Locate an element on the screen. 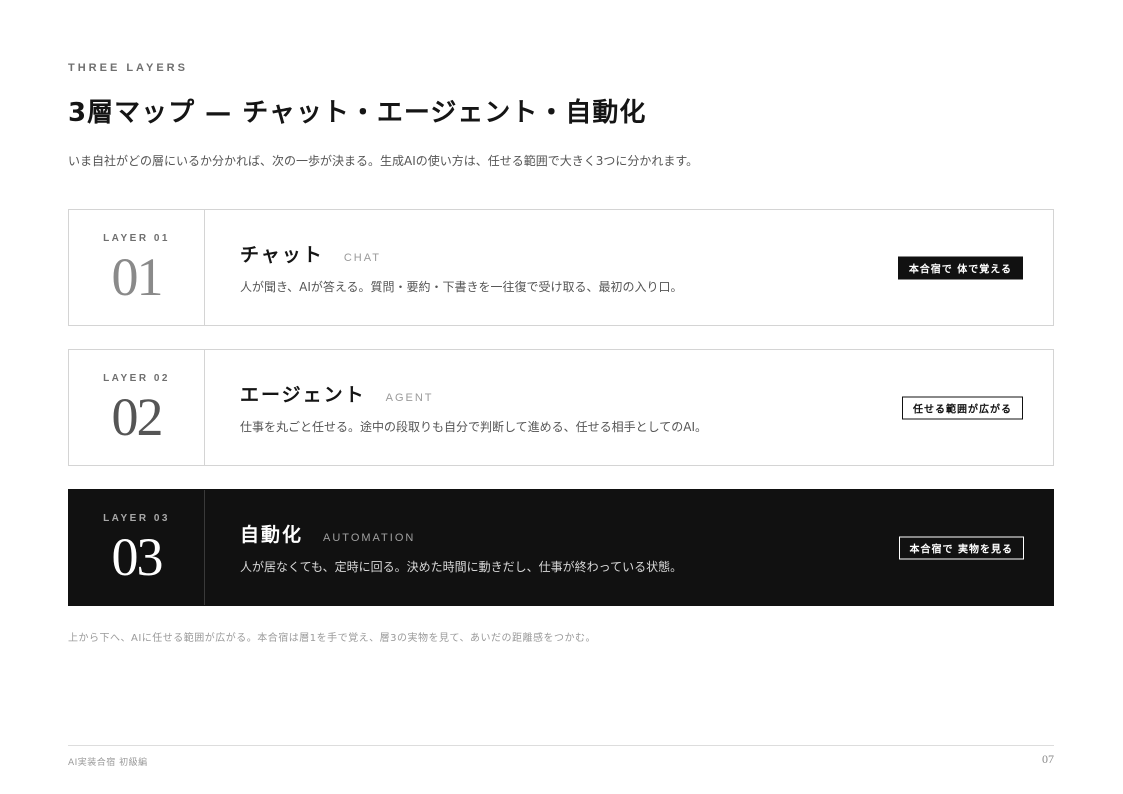 This screenshot has height=794, width=1123. layer-heading: 自動化 AUTOMATION is located at coordinates (327, 533).